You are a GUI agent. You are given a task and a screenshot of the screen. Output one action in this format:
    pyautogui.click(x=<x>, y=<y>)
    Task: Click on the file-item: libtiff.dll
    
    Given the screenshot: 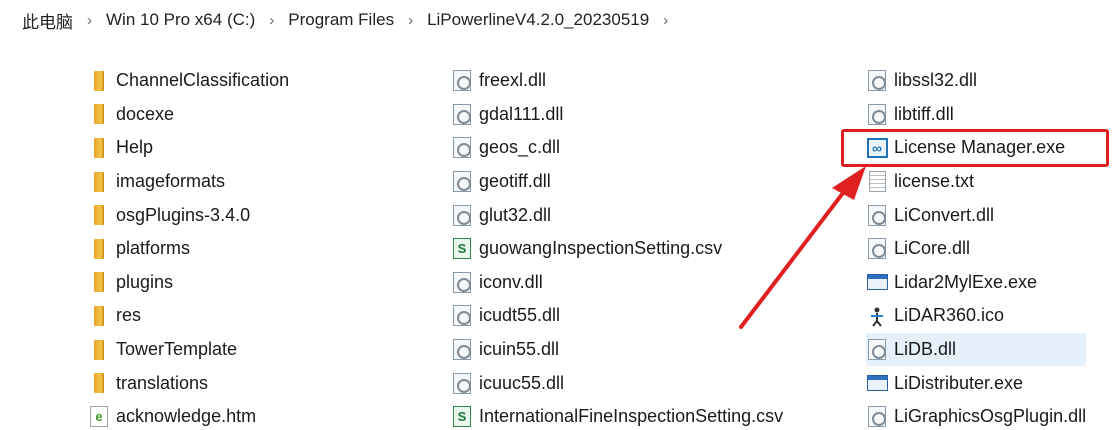 What is the action you would take?
    pyautogui.click(x=976, y=115)
    